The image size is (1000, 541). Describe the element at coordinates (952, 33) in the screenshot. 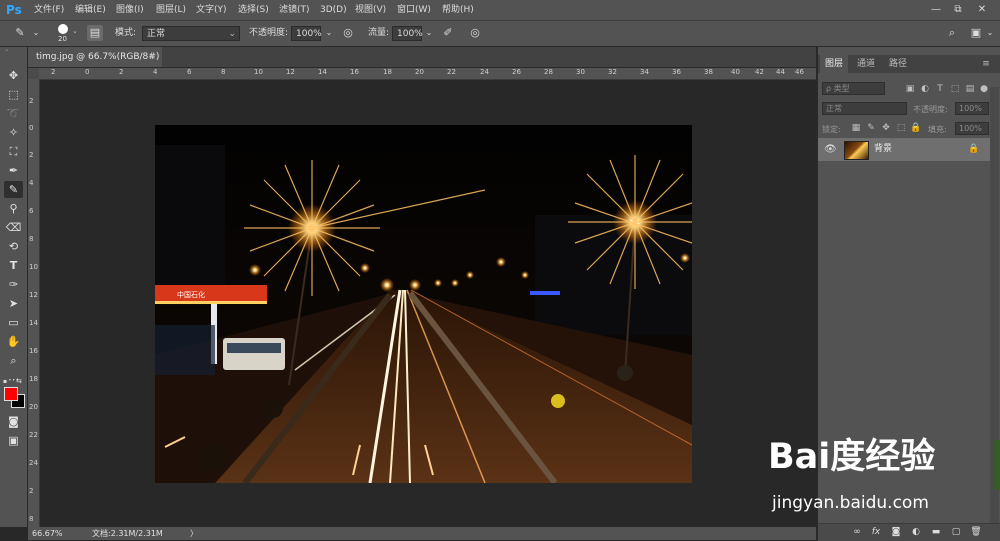

I see `search-icon: ⌕` at that location.